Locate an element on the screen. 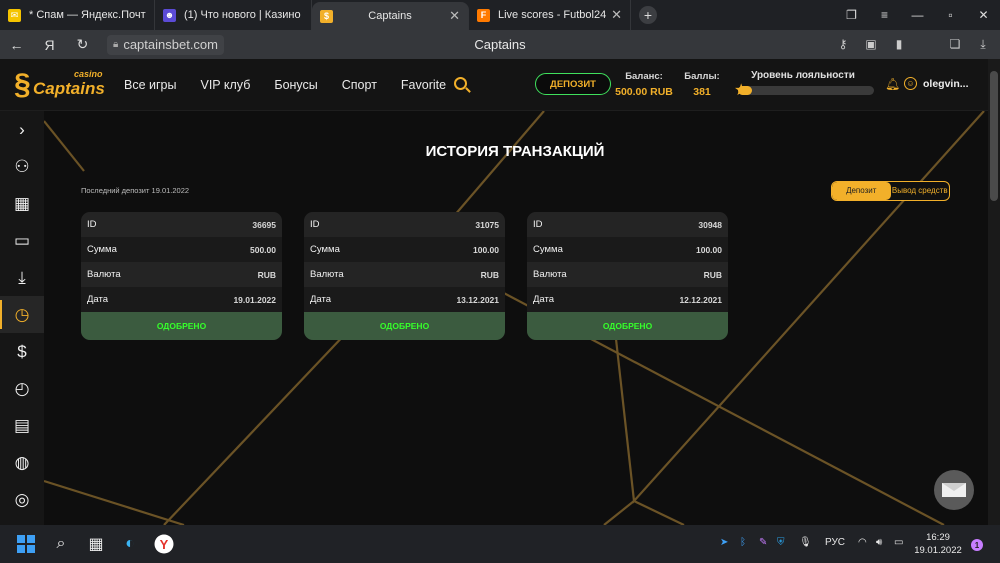 The height and width of the screenshot is (563, 1000). shield-icon: ⛨ is located at coordinates (781, 542).